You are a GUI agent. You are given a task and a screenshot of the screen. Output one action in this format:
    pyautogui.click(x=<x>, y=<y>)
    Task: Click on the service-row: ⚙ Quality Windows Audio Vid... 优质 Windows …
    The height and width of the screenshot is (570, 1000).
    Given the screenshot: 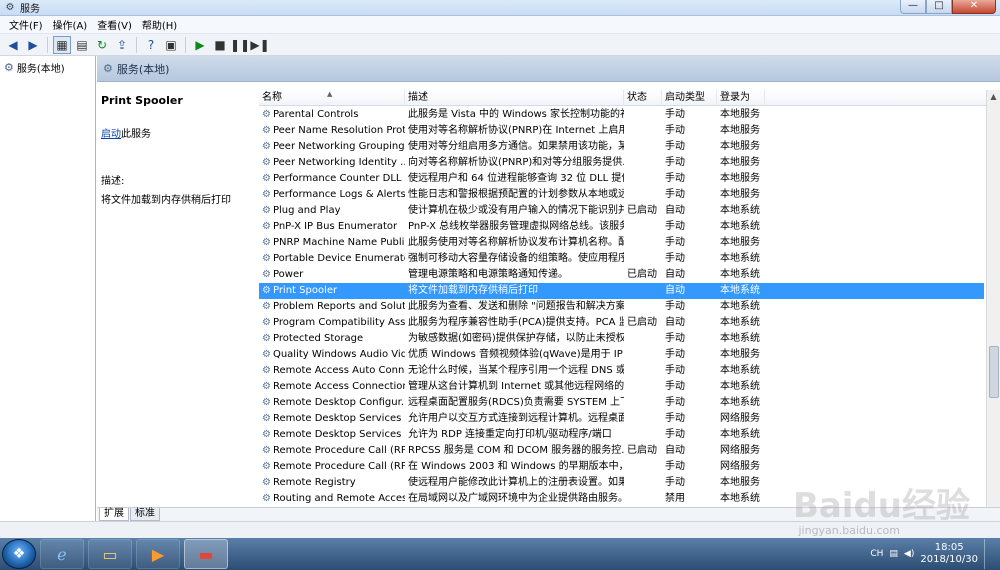 What is the action you would take?
    pyautogui.click(x=621, y=355)
    